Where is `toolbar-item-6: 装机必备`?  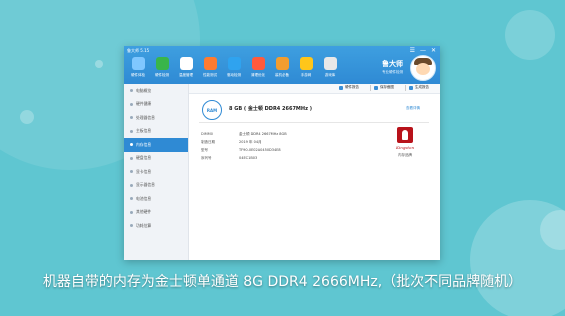 toolbar-item-6: 装机必备 is located at coordinates (282, 67).